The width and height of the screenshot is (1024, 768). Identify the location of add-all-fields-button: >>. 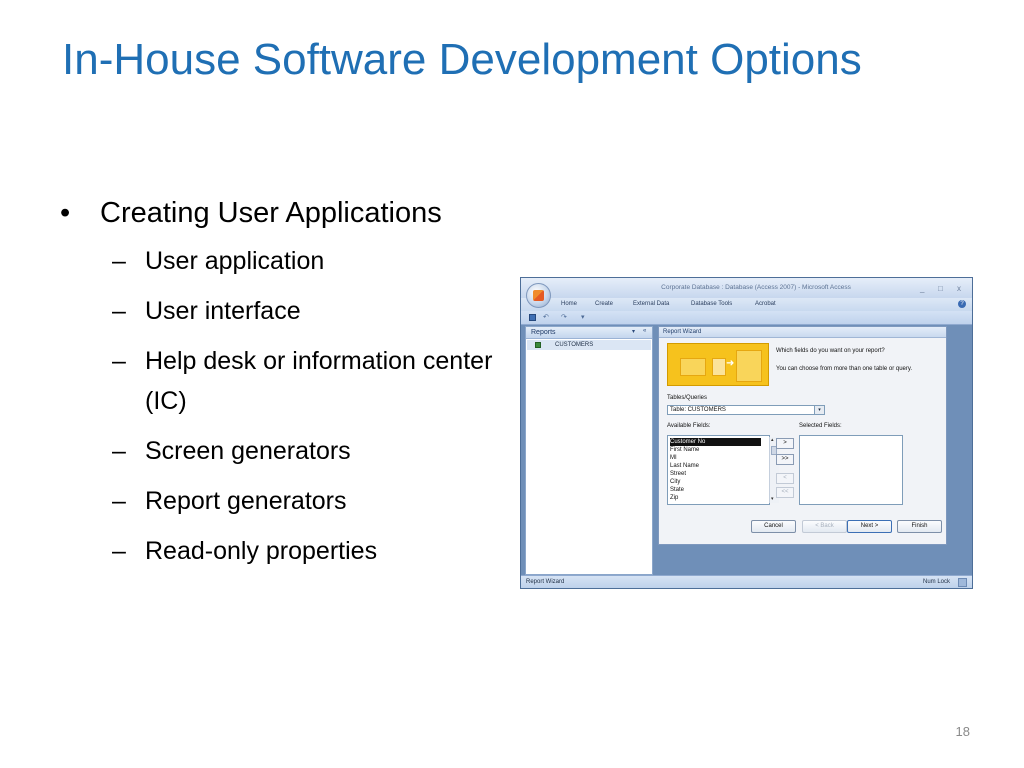
(785, 459).